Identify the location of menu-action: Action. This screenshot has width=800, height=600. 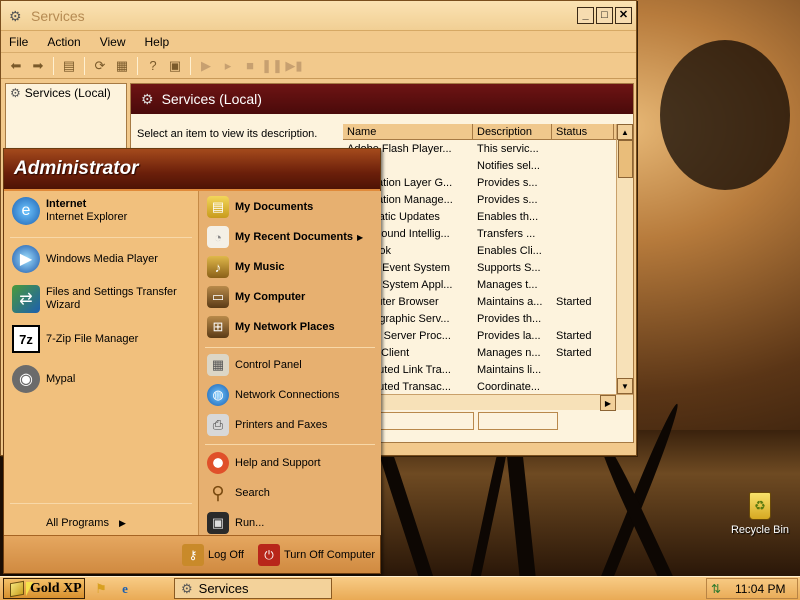
(63, 42).